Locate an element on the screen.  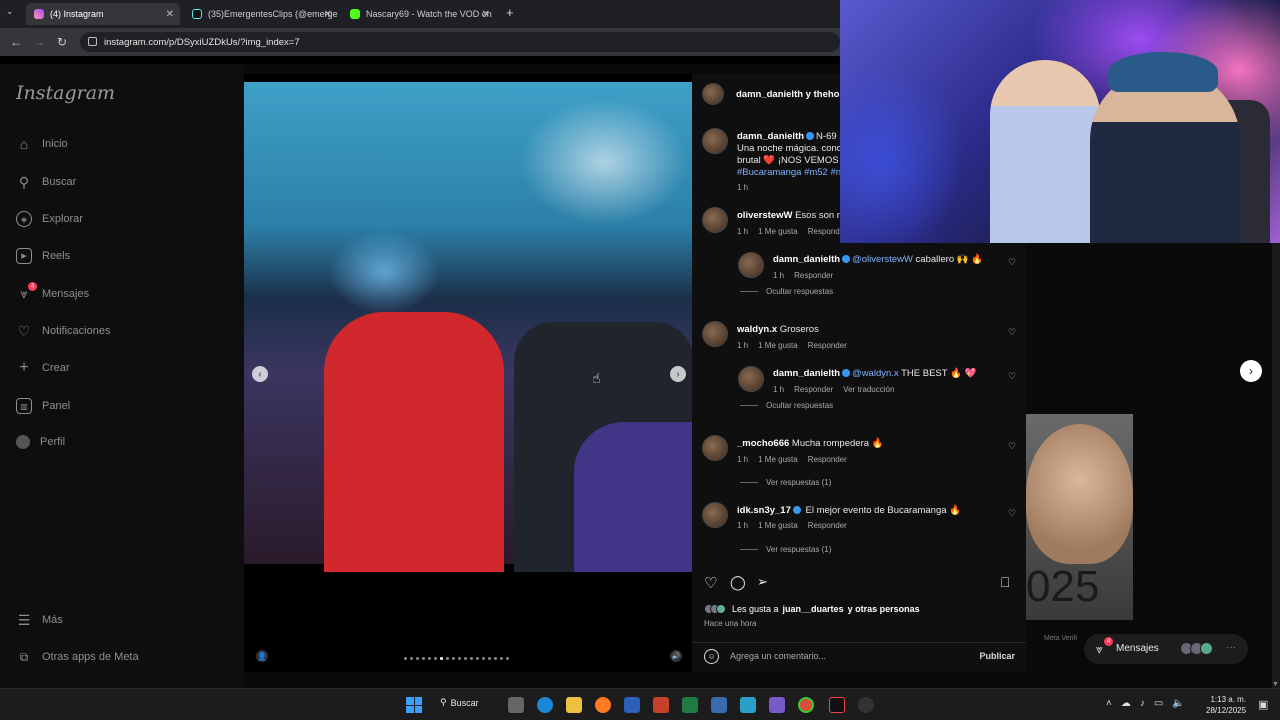
publish-button: Publicar is located at coordinates (997, 656).